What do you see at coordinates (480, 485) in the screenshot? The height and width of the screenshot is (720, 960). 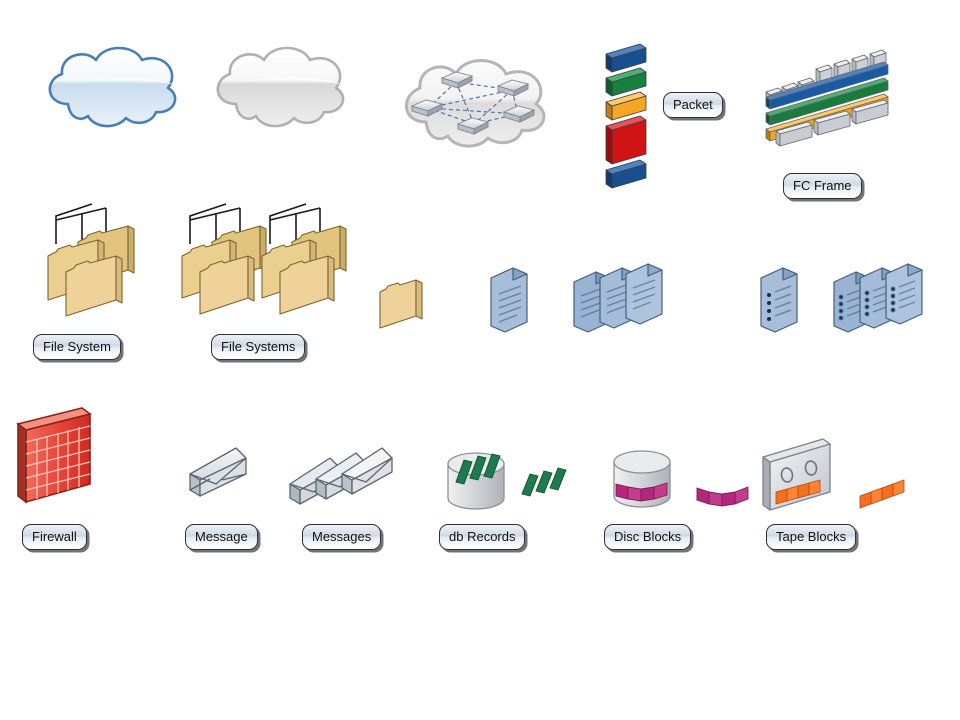 I see `db-records-icon` at bounding box center [480, 485].